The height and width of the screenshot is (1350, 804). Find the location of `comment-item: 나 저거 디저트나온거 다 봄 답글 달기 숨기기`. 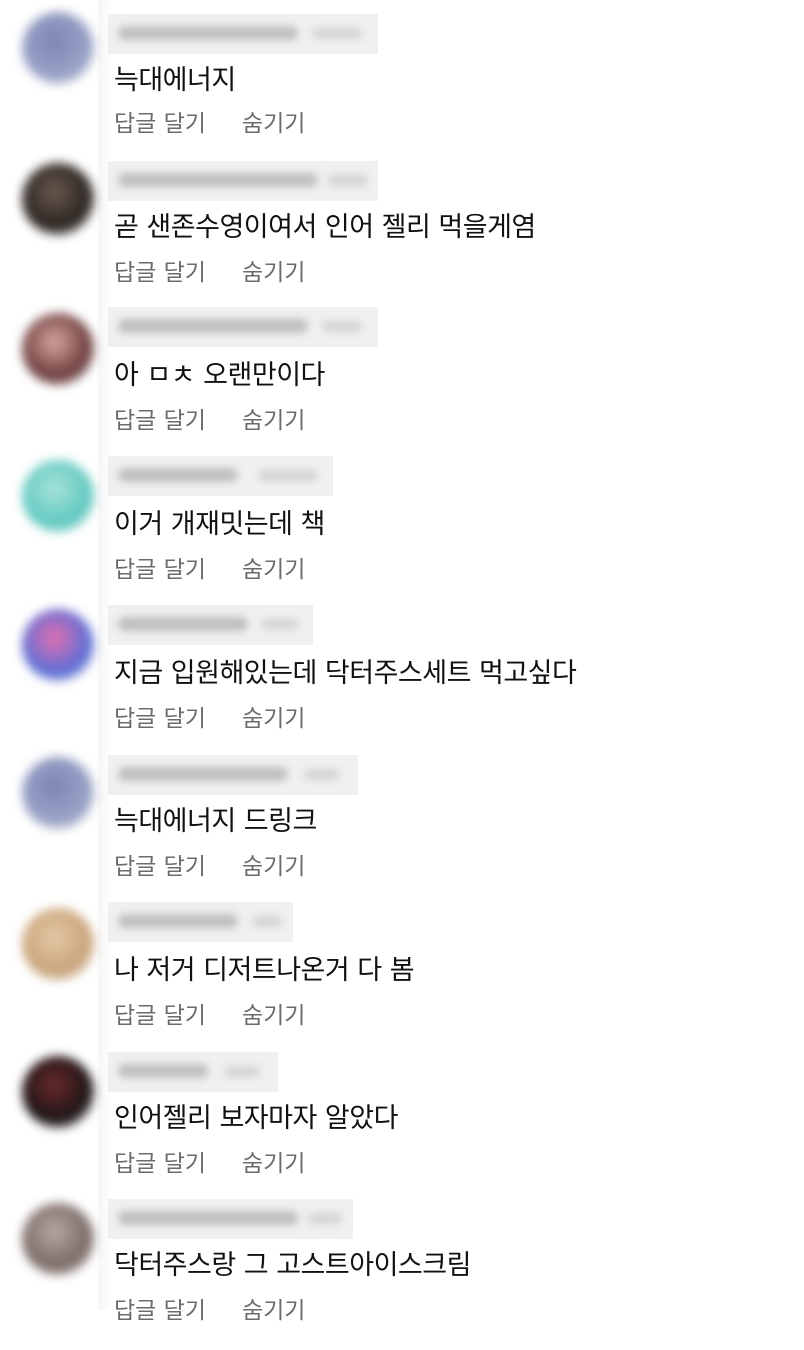

comment-item: 나 저거 디저트나온거 다 봄 답글 달기 숨기기 is located at coordinates (402, 962).